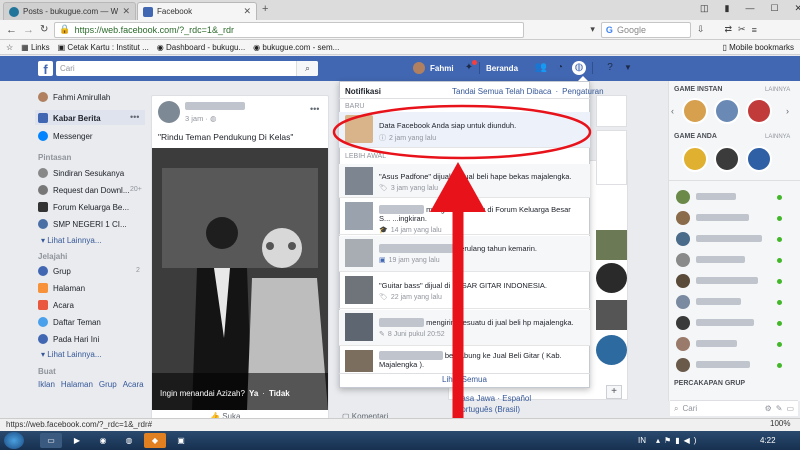 The height and width of the screenshot is (450, 800). I want to click on extension-icon: ✂, so click(742, 29).